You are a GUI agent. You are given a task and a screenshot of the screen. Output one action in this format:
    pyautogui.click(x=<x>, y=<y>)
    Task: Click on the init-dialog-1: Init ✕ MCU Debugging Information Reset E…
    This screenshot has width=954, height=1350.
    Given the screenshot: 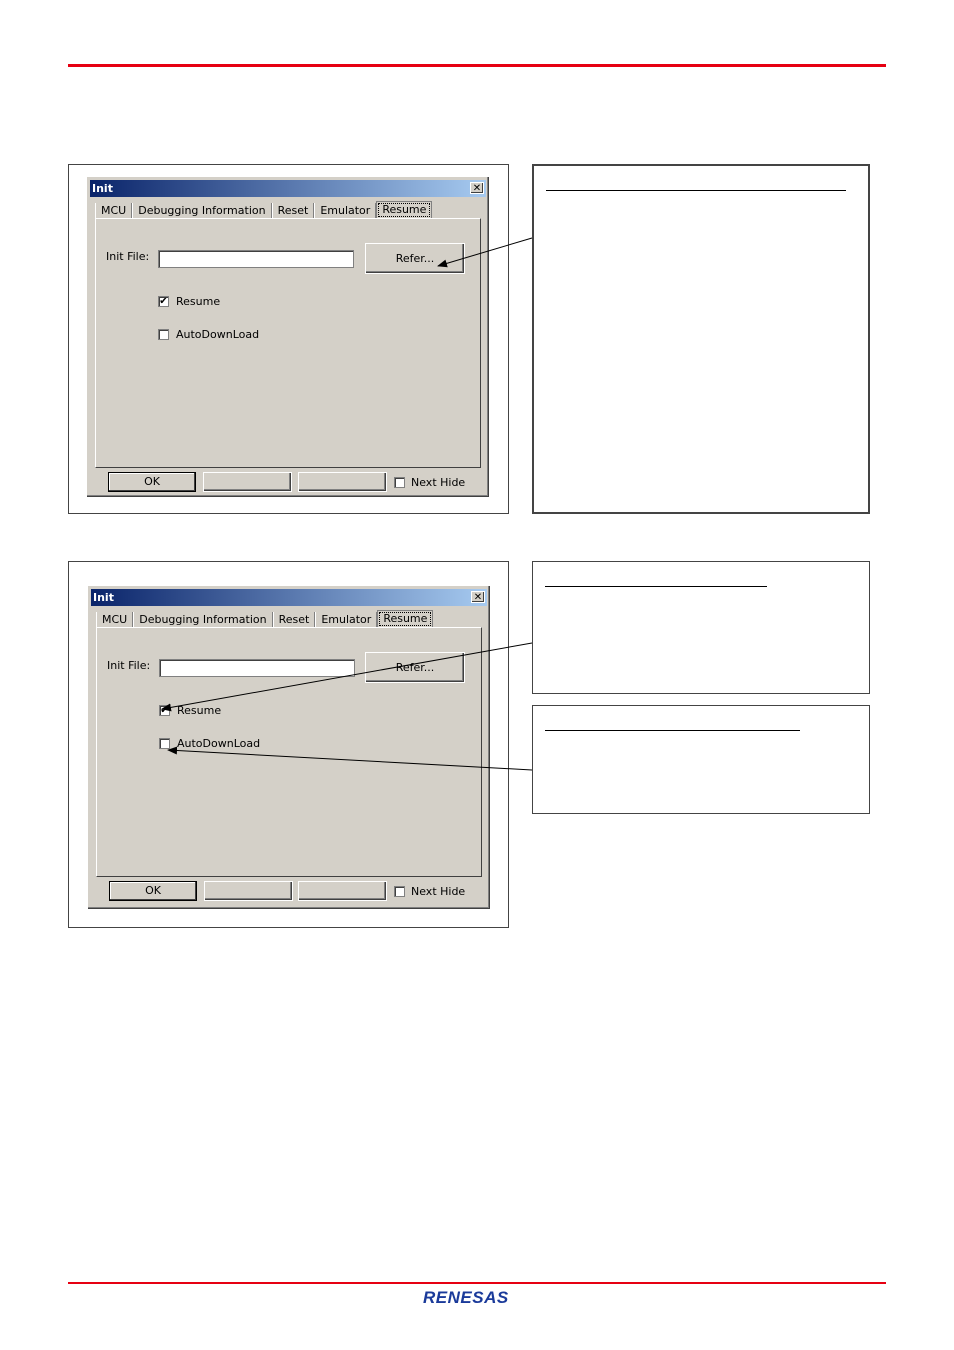 What is the action you would take?
    pyautogui.click(x=288, y=337)
    